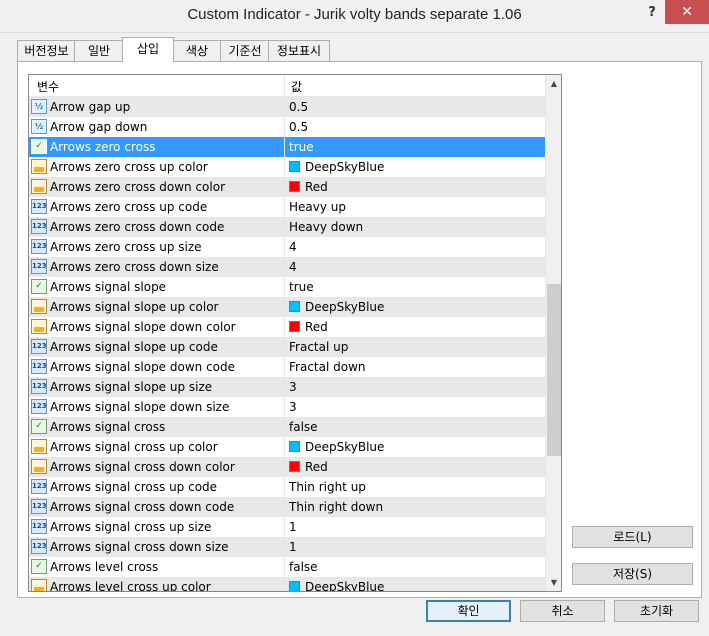 This screenshot has width=709, height=636. Describe the element at coordinates (554, 370) in the screenshot. I see `scrollbar-thumb` at that location.